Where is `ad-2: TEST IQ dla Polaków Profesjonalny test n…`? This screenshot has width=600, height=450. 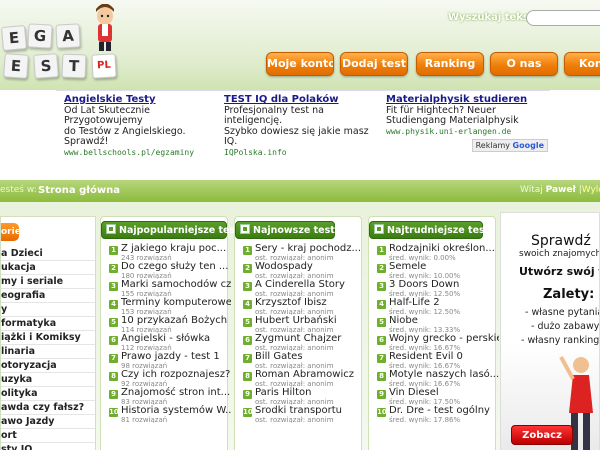 ad-2: TEST IQ dla Polaków Profesjonalny test n… is located at coordinates (304, 126).